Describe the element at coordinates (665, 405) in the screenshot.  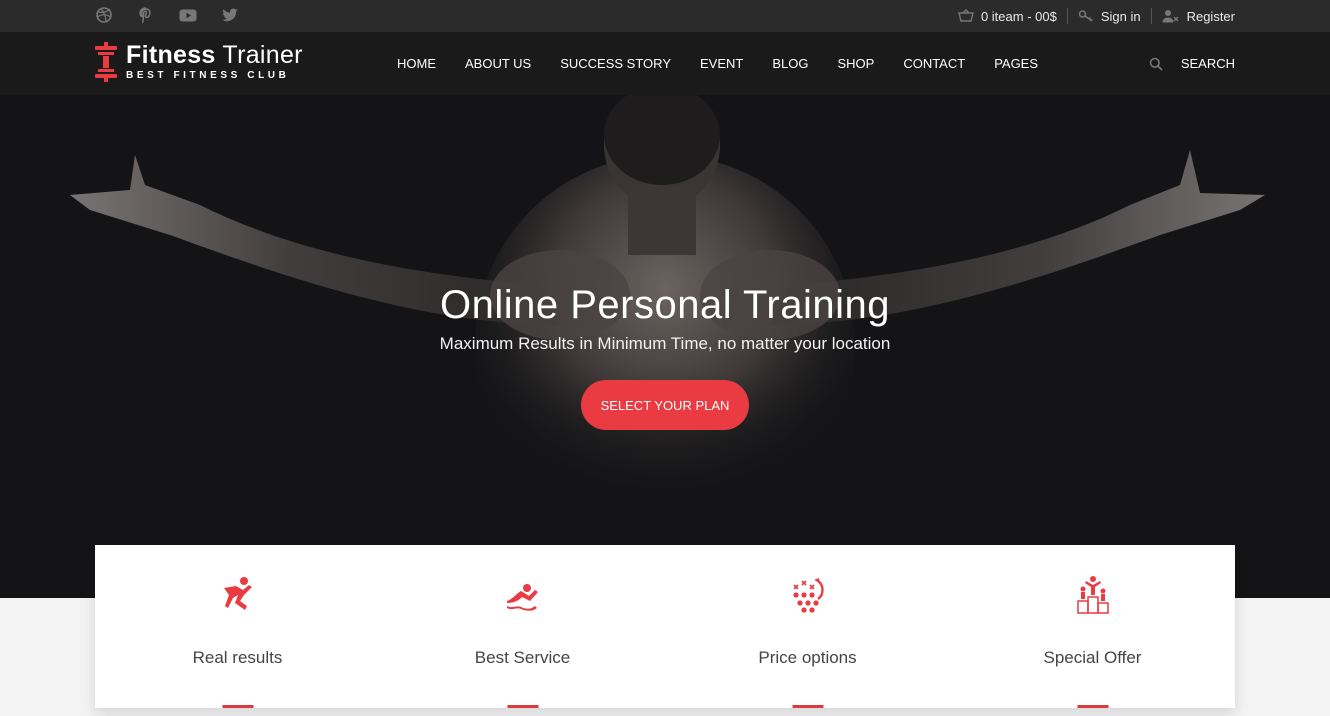
I see `select-plan-button: SELECT YOUR PLAN` at that location.